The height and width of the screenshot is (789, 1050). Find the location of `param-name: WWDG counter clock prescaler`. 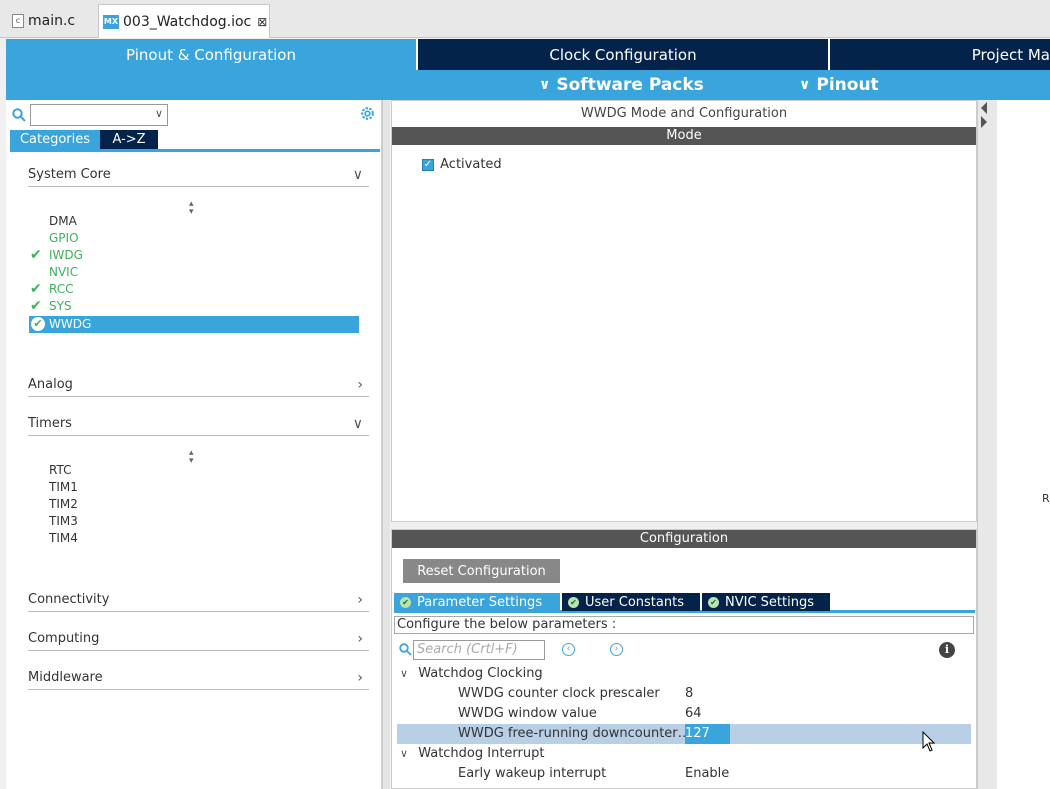

param-name: WWDG counter clock prescaler is located at coordinates (559, 693).